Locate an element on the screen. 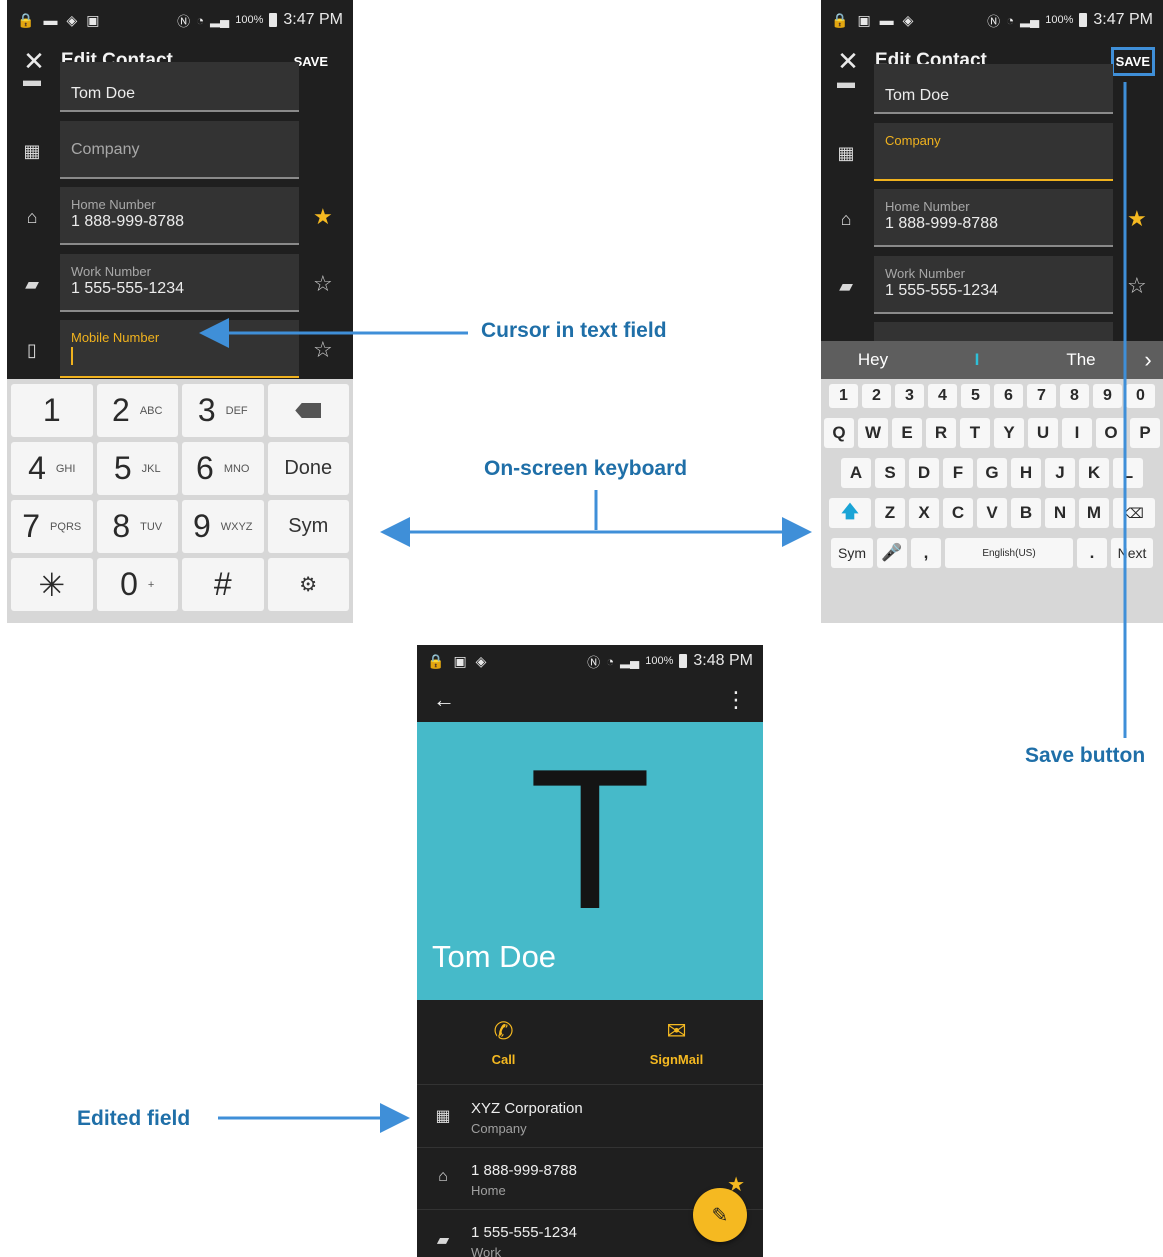 The height and width of the screenshot is (1257, 1163). callout-save: Save button is located at coordinates (1085, 755).